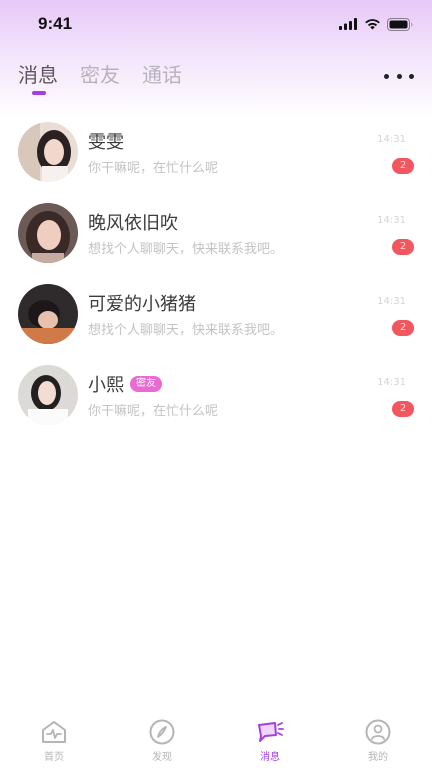 This screenshot has height=768, width=432. Describe the element at coordinates (372, 24) in the screenshot. I see `wifi-icon` at that location.